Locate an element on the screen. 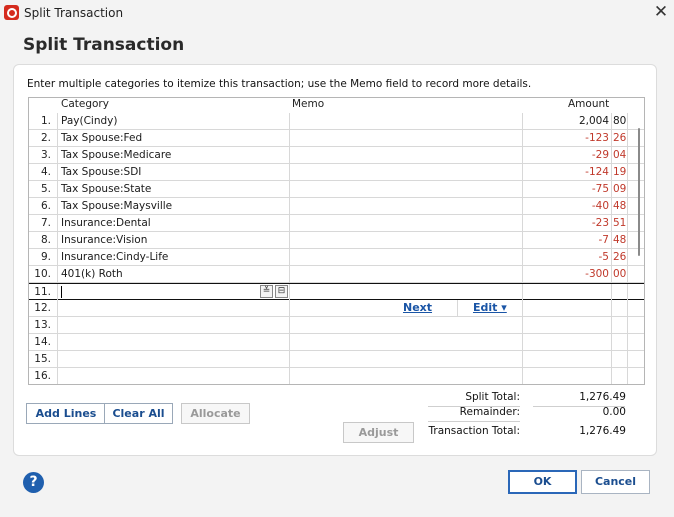 This screenshot has height=517, width=674. amount-cents: 04 is located at coordinates (619, 155).